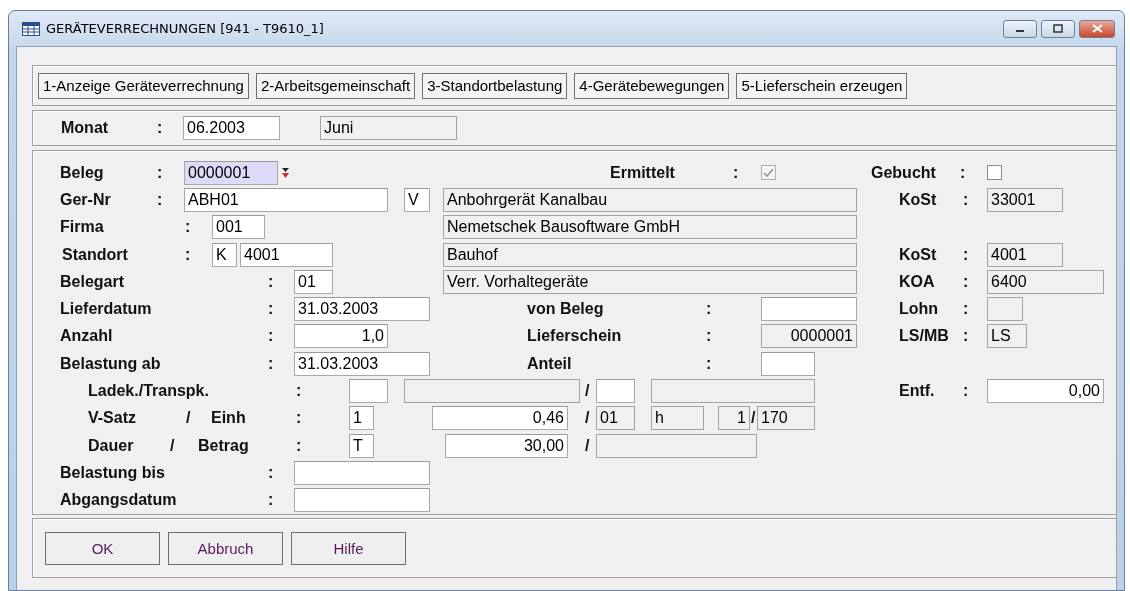  Describe the element at coordinates (1025, 199) in the screenshot. I see `readonly-field: 33001` at that location.